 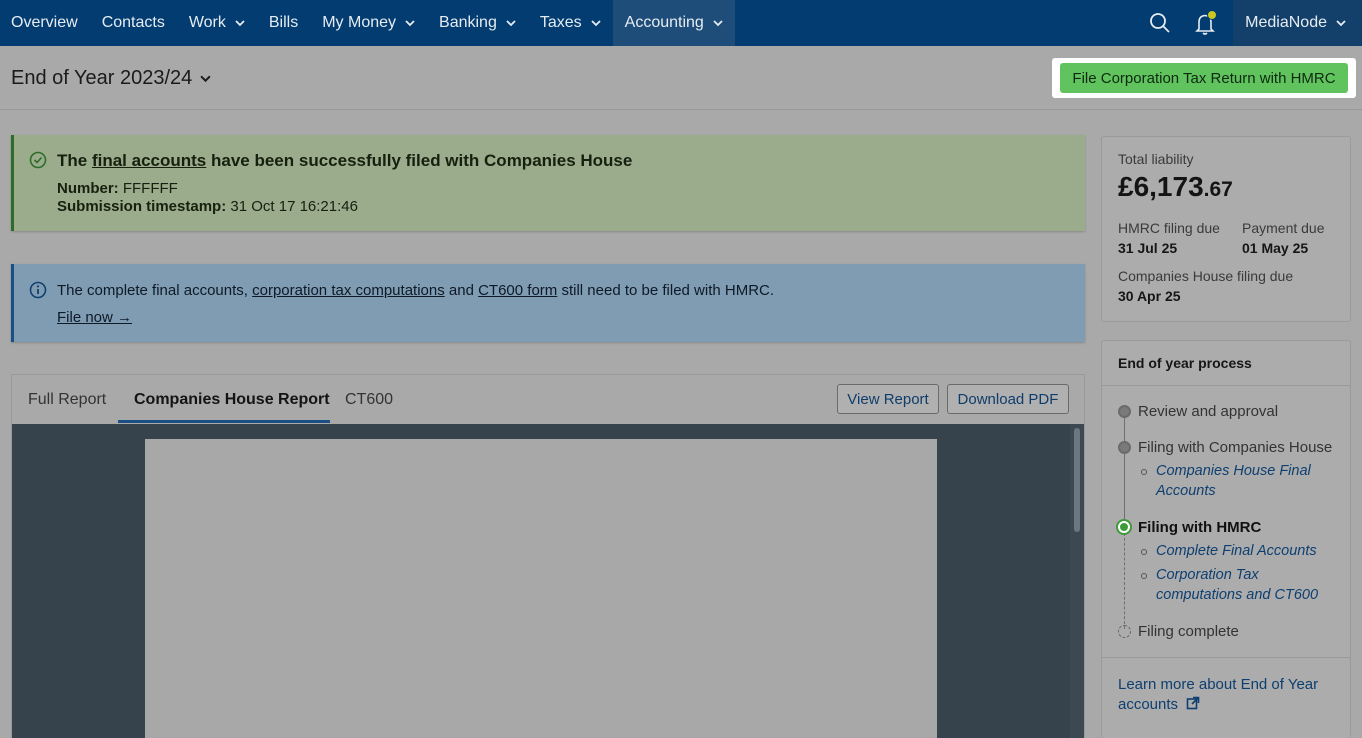 What do you see at coordinates (1218, 189) in the screenshot?
I see `amount-pence: .67` at bounding box center [1218, 189].